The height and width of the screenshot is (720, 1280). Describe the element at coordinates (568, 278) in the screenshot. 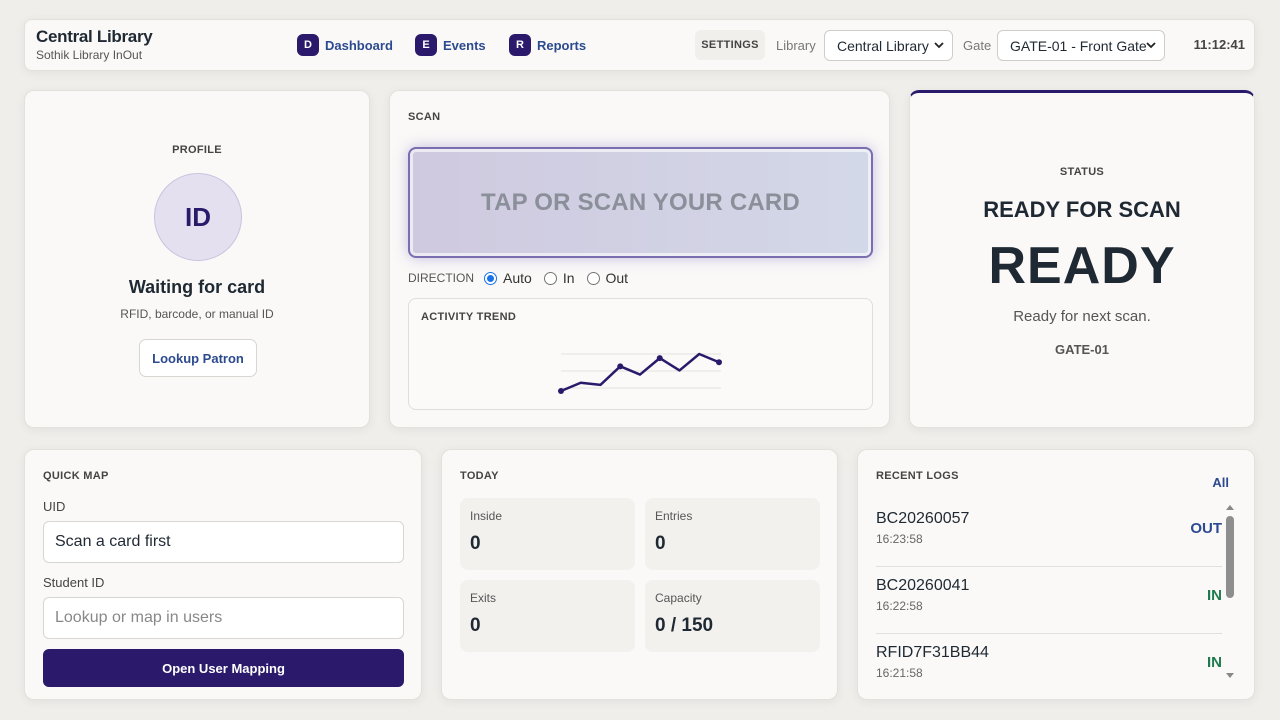

I see `direction-in-label: In` at that location.